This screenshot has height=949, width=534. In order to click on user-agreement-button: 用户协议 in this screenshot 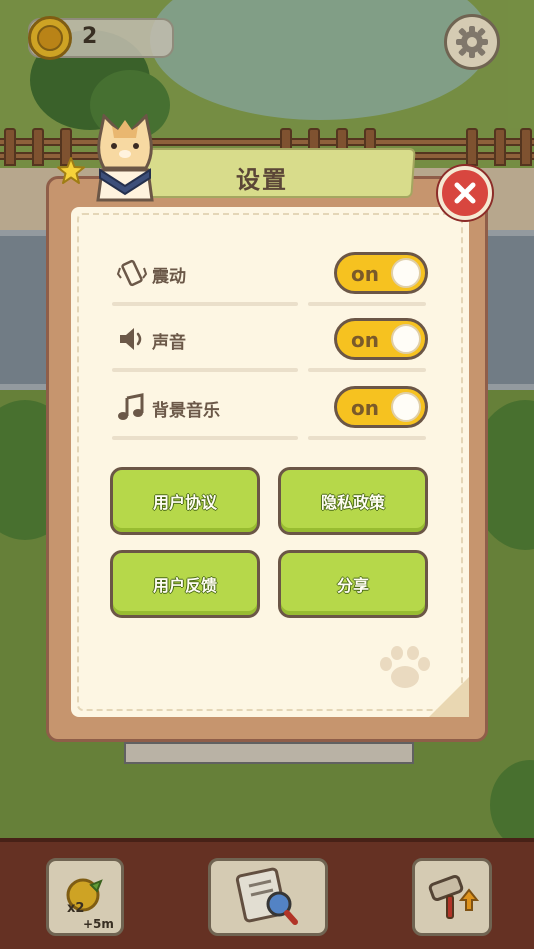, I will do `click(185, 501)`.